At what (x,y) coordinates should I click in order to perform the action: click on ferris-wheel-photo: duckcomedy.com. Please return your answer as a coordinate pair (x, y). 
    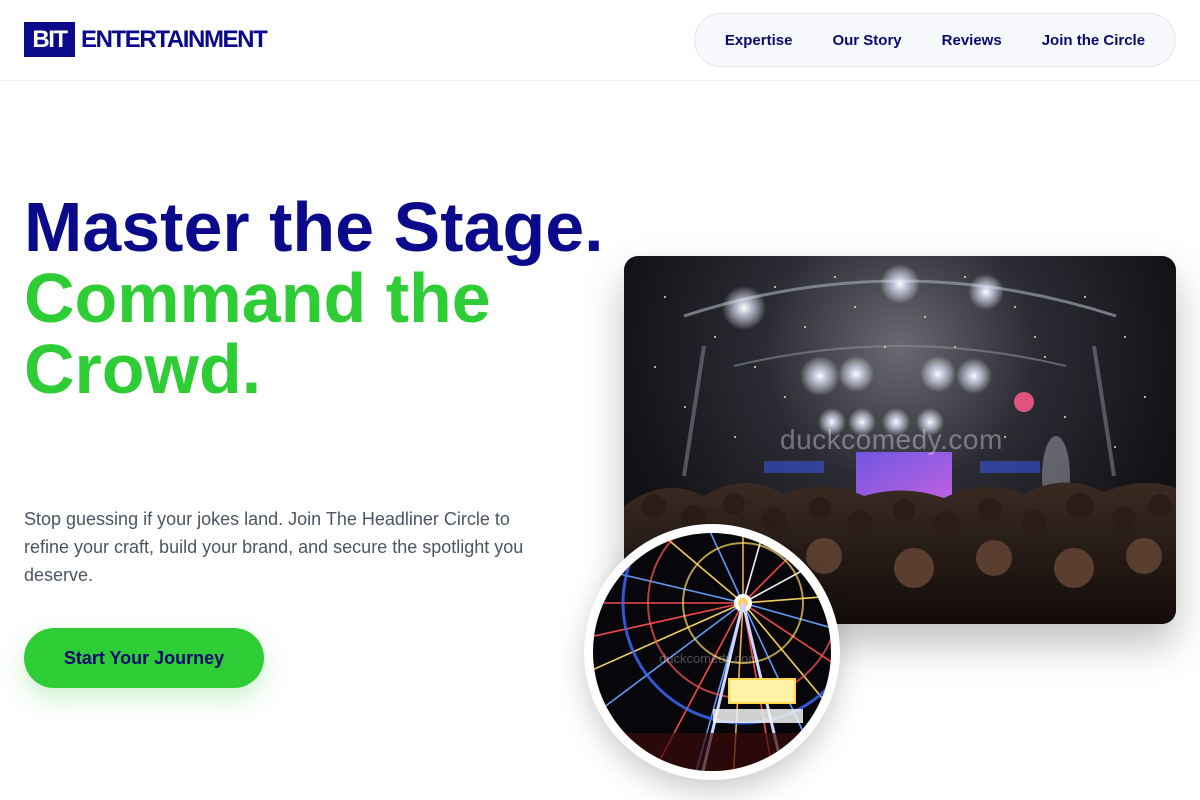
    Looking at the image, I should click on (712, 652).